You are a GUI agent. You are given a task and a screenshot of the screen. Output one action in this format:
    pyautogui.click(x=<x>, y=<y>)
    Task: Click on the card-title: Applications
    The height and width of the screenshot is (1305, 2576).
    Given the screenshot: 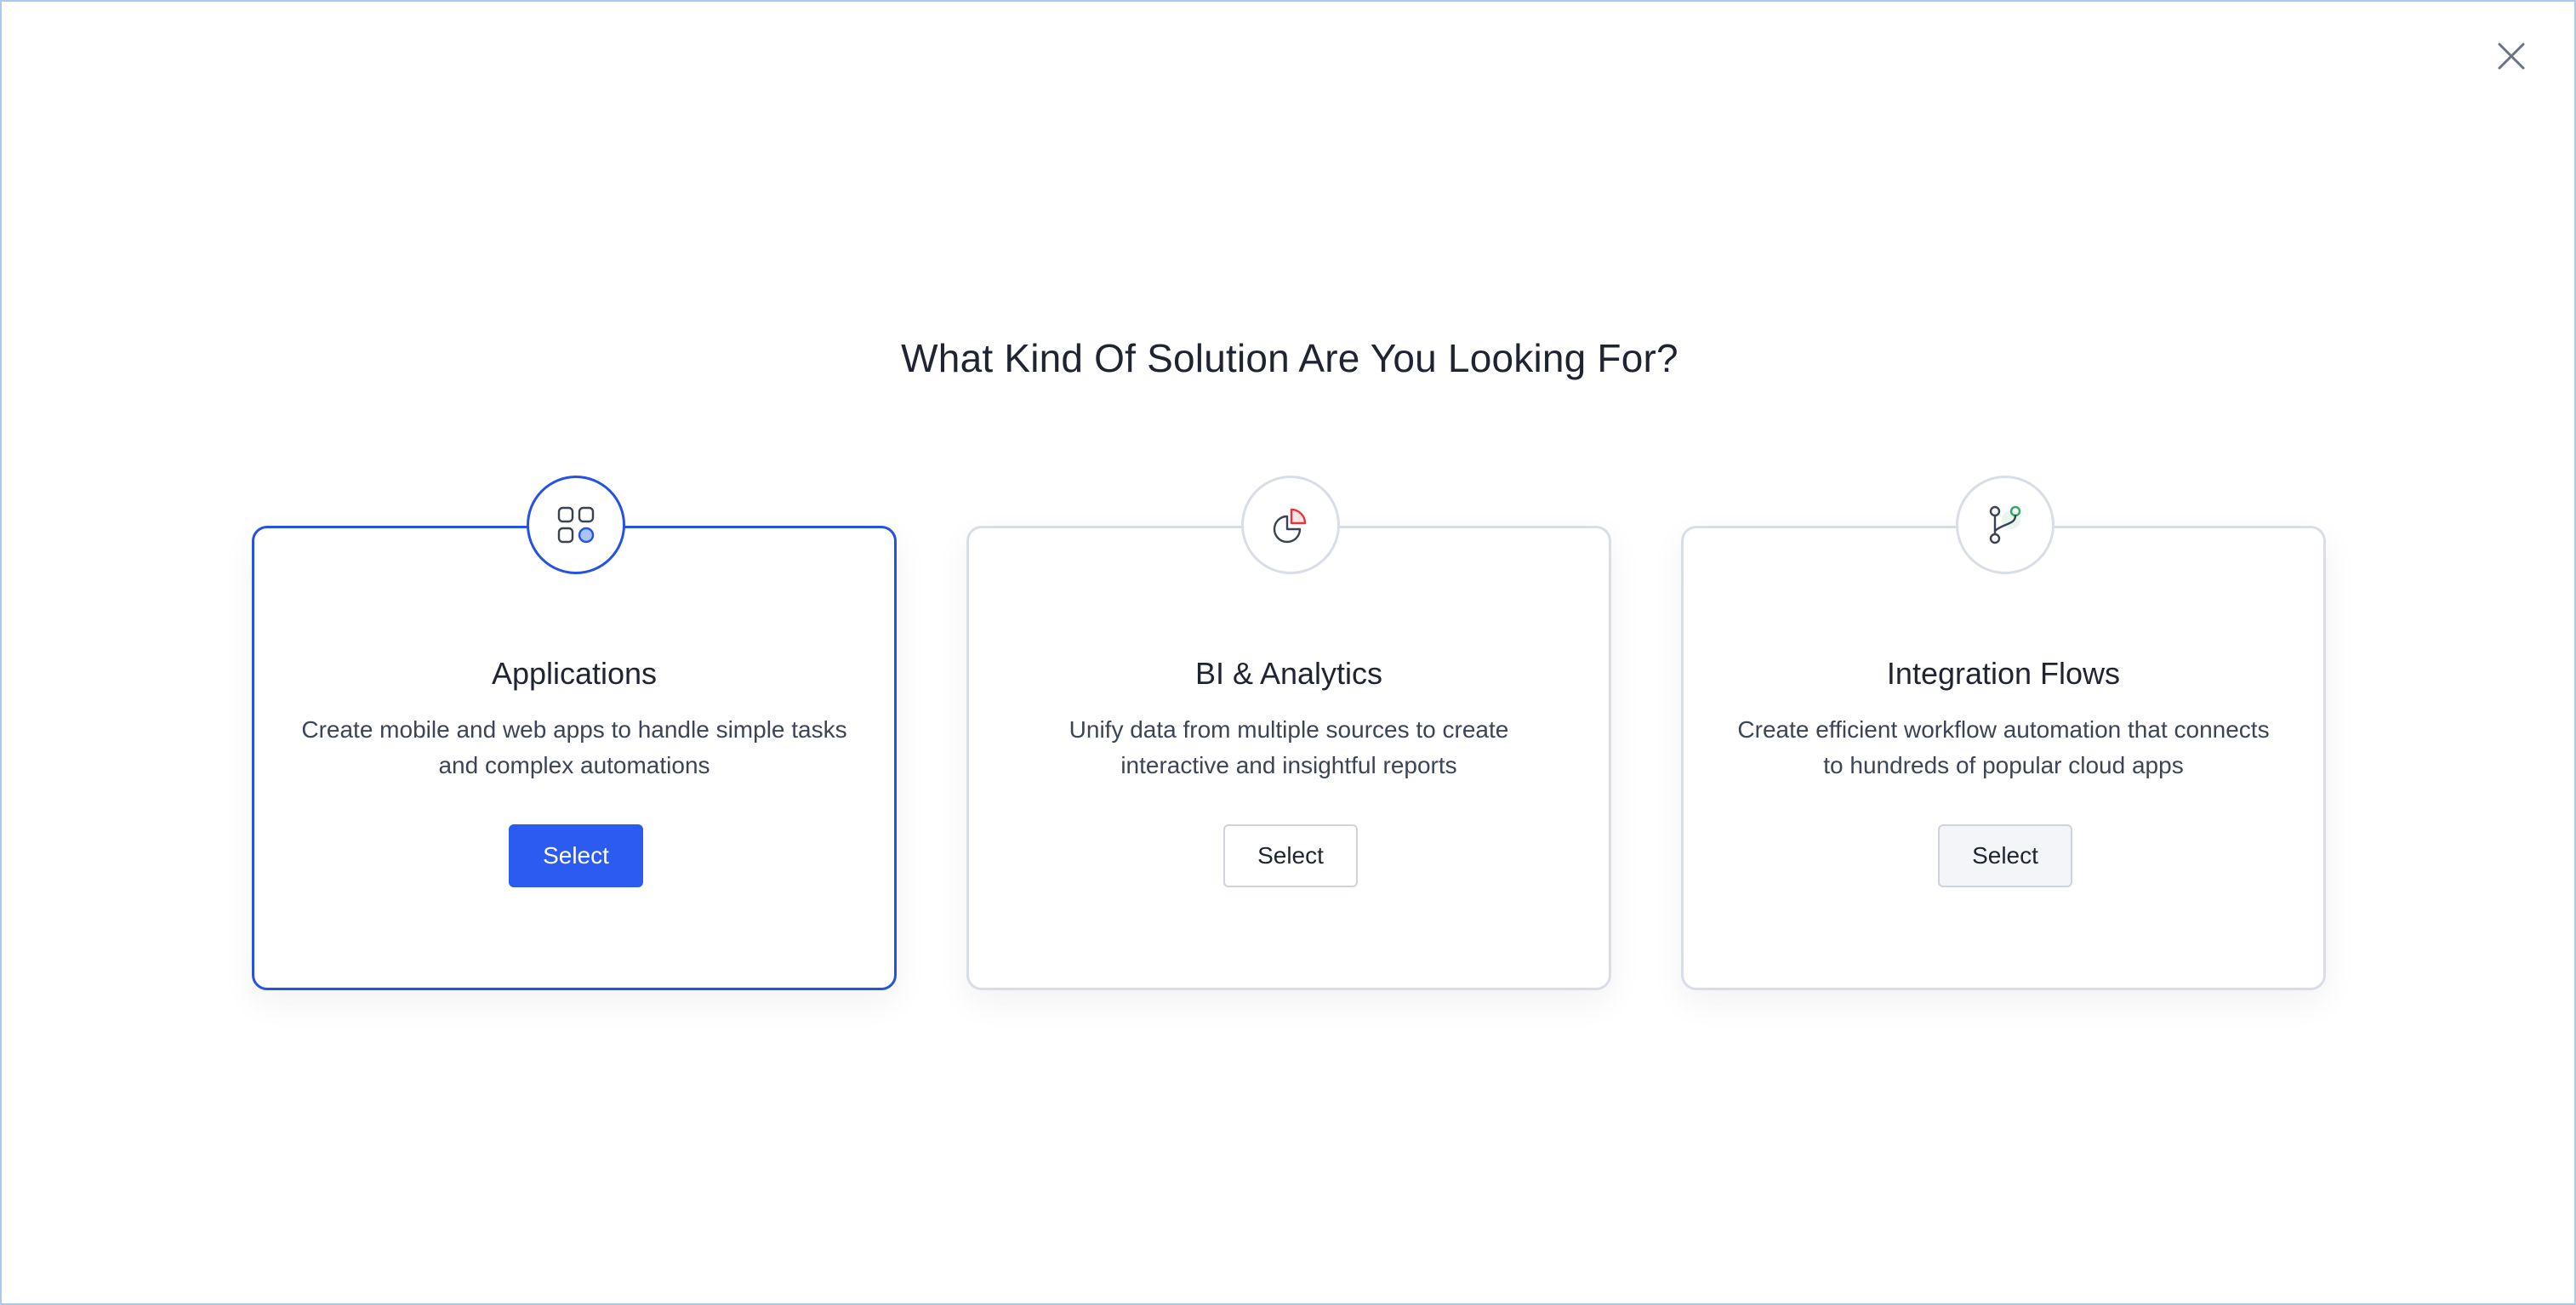 What is the action you would take?
    pyautogui.click(x=574, y=673)
    